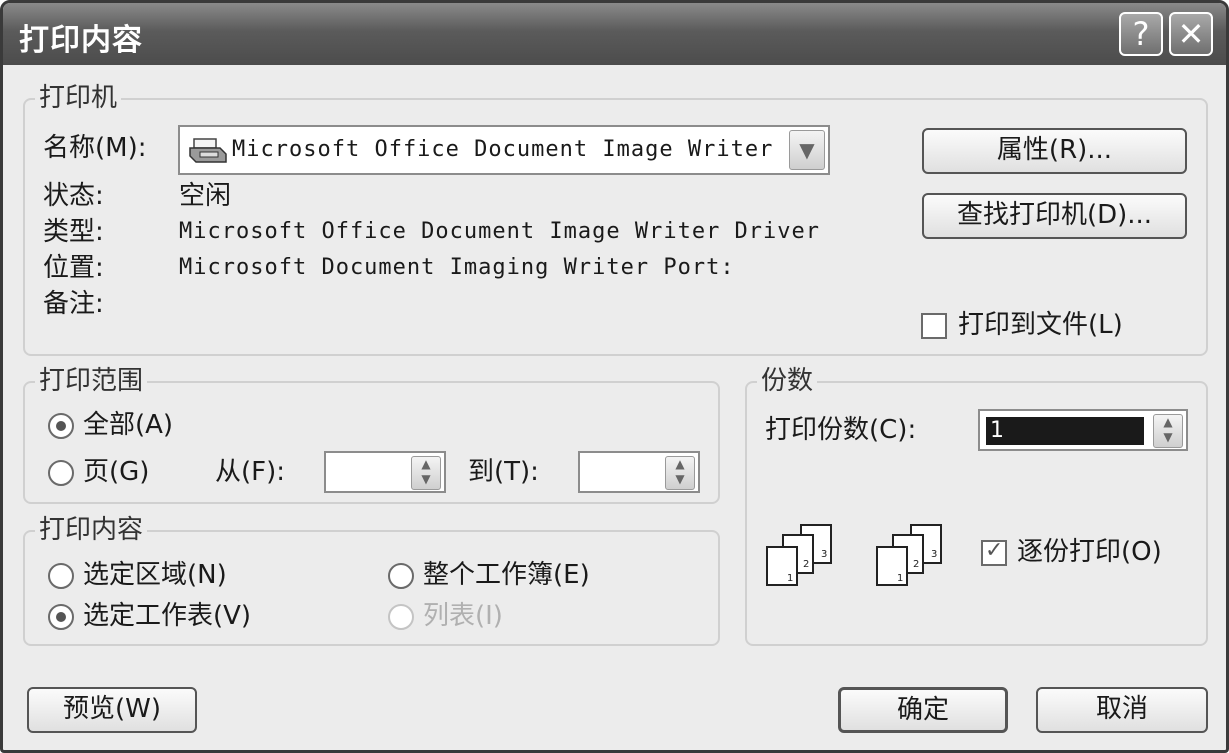  What do you see at coordinates (95, 148) in the screenshot?
I see `printer-name-label: 名称(M):` at bounding box center [95, 148].